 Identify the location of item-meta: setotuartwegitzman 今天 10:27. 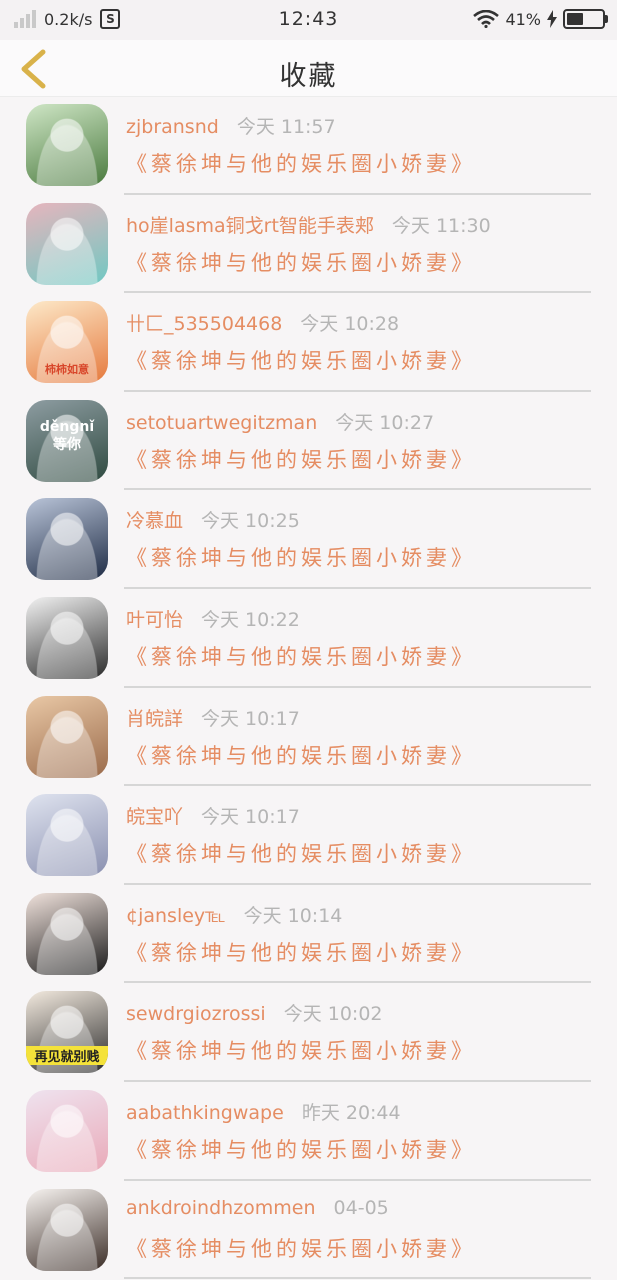
(280, 421).